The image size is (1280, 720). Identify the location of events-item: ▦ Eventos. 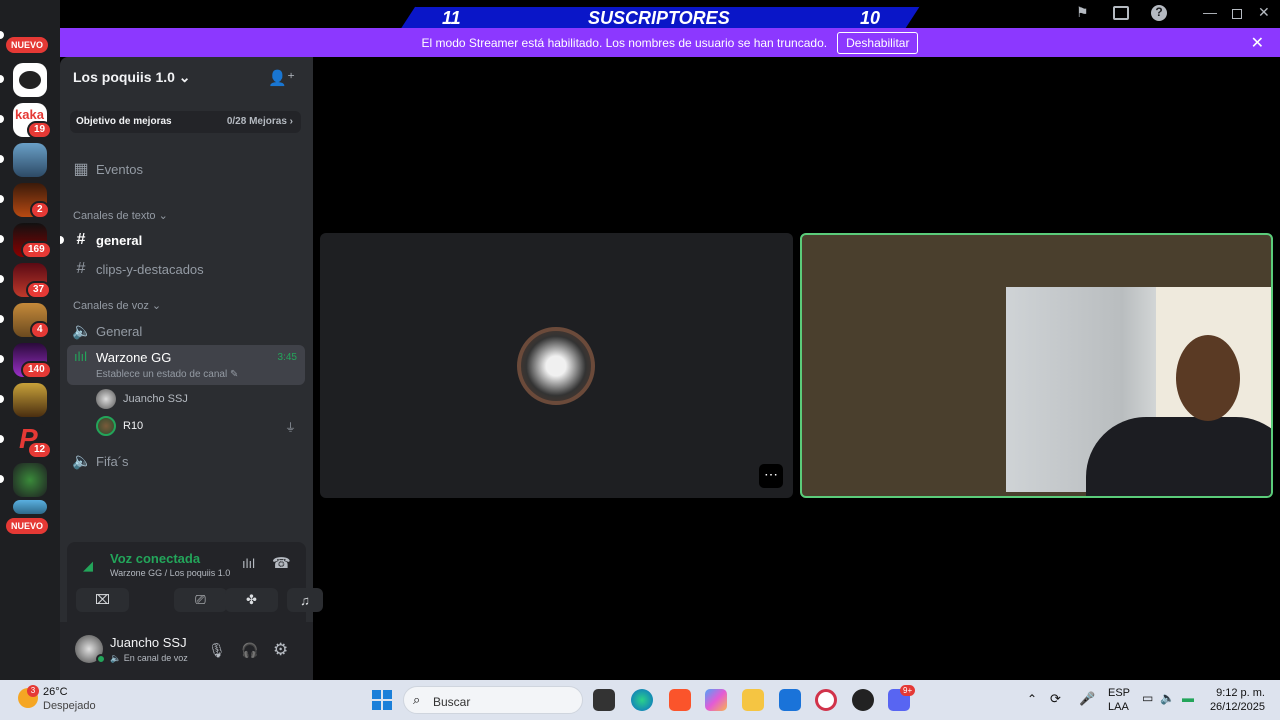
(107, 169).